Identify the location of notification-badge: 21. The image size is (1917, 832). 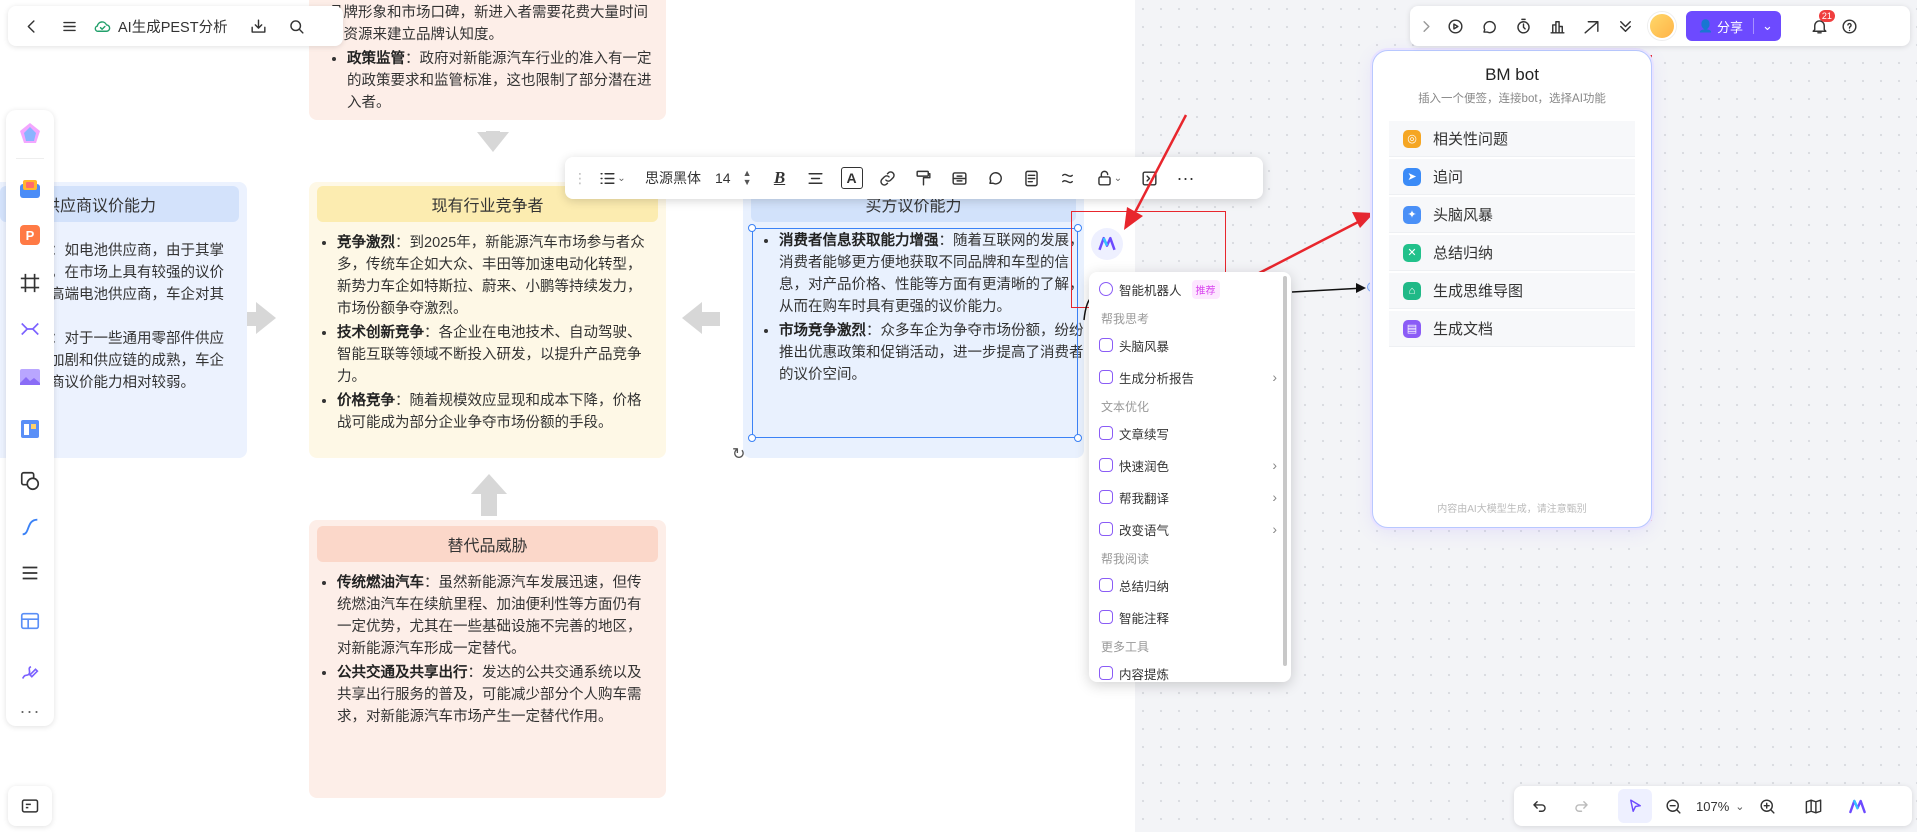
(1826, 16).